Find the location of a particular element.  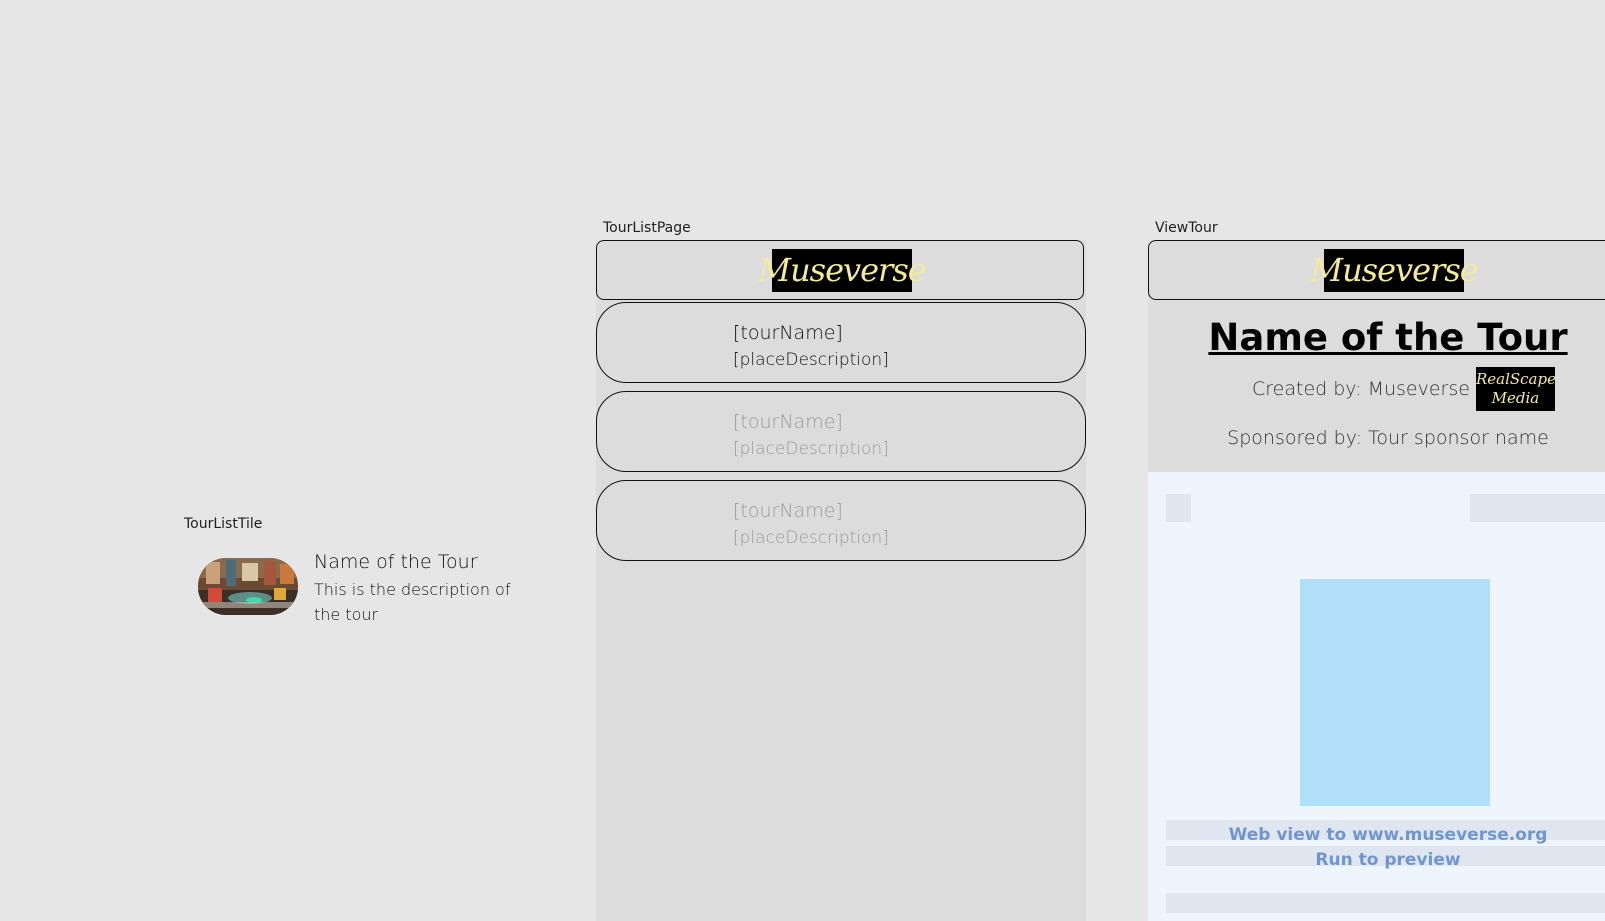

tile-title: Name of the Tour is located at coordinates (396, 562).